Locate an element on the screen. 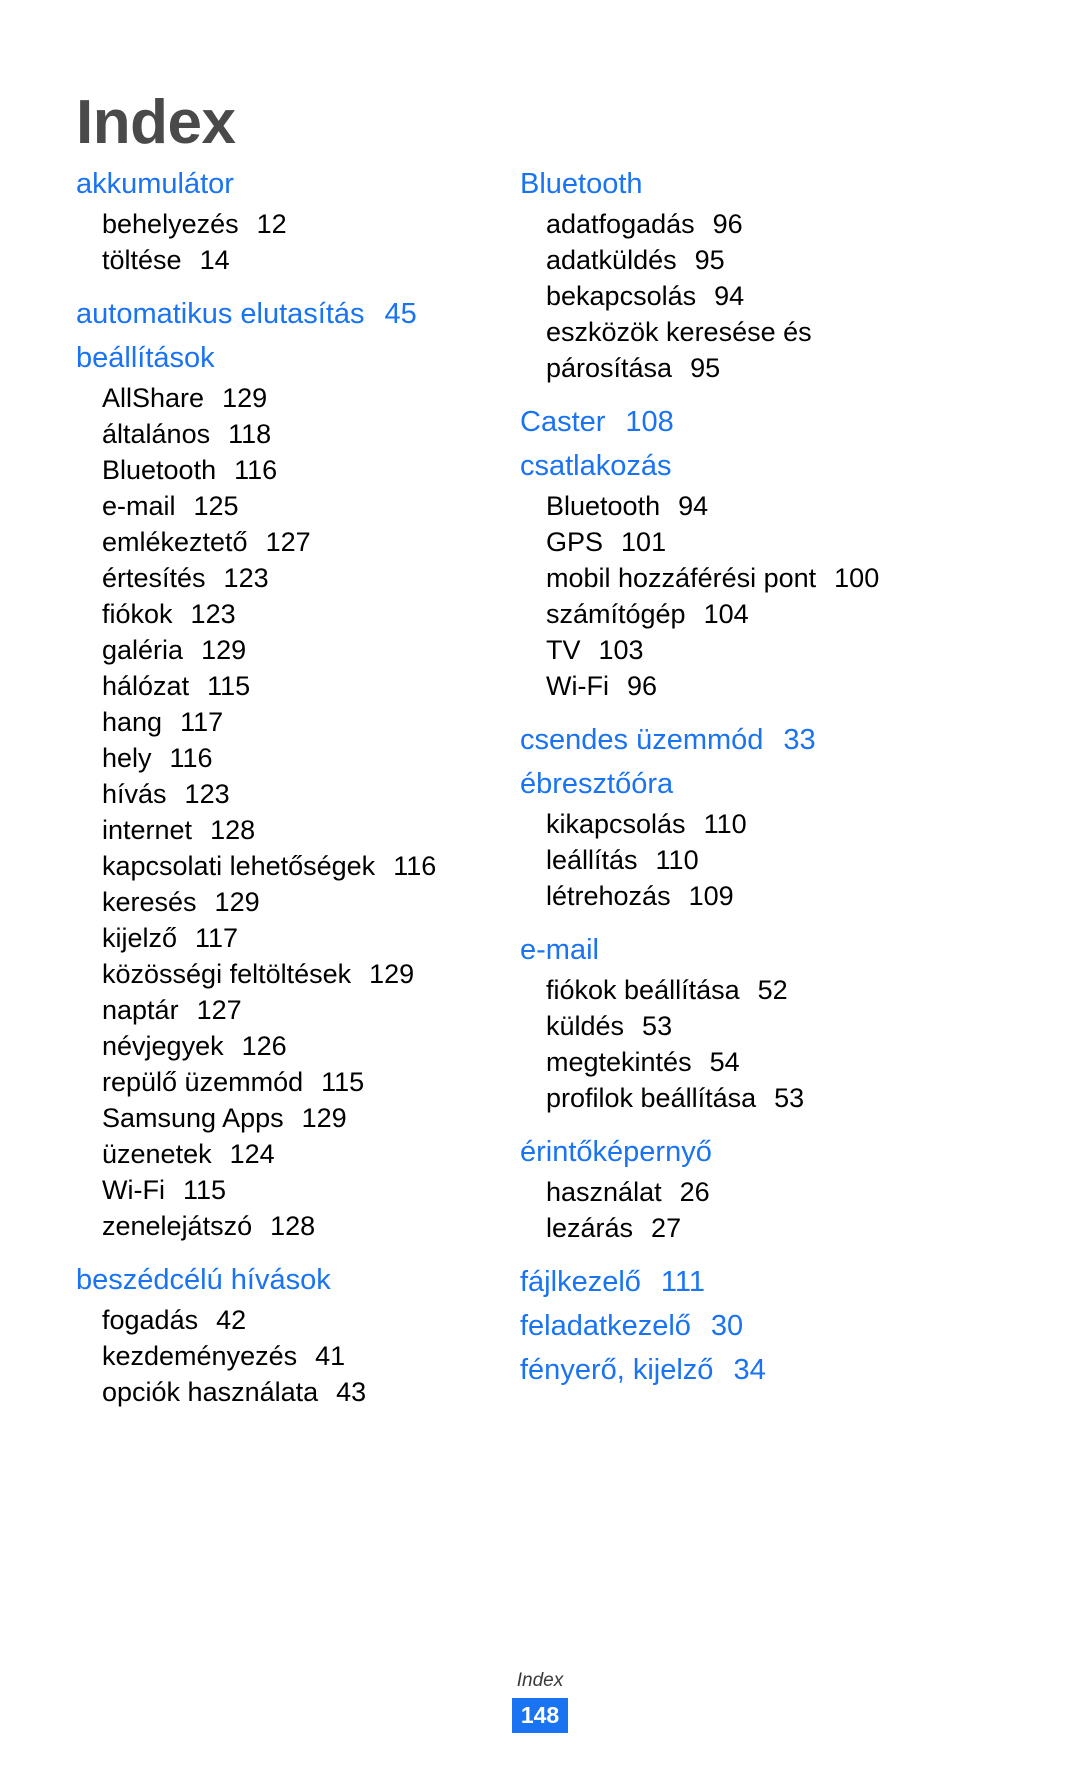  index-group: érintőképernyő használat 26 lezárás 27 is located at coordinates (750, 1188).